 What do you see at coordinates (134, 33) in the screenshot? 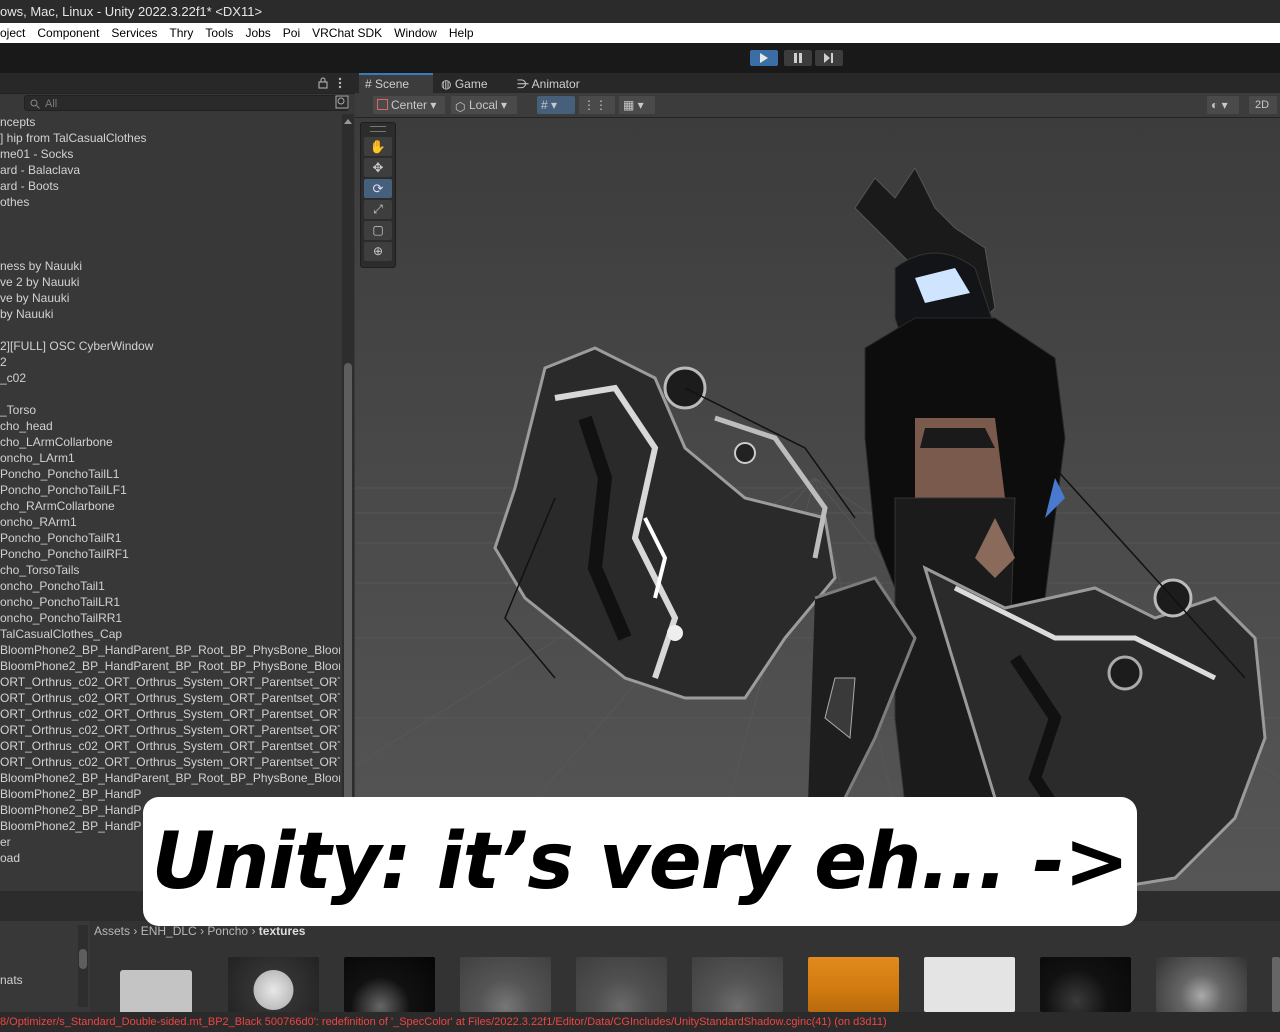
I see `menu-services: Services` at bounding box center [134, 33].